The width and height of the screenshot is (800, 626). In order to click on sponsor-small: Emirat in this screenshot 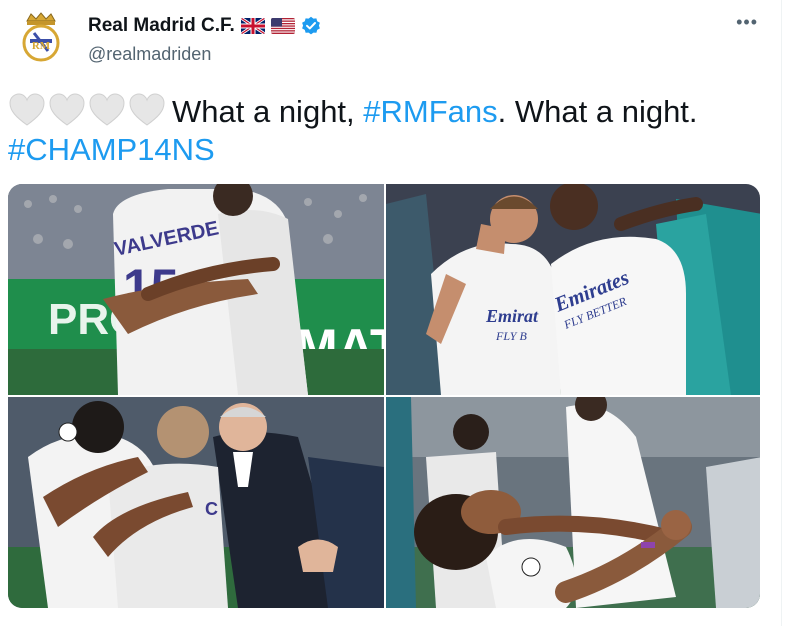, I will do `click(512, 316)`.